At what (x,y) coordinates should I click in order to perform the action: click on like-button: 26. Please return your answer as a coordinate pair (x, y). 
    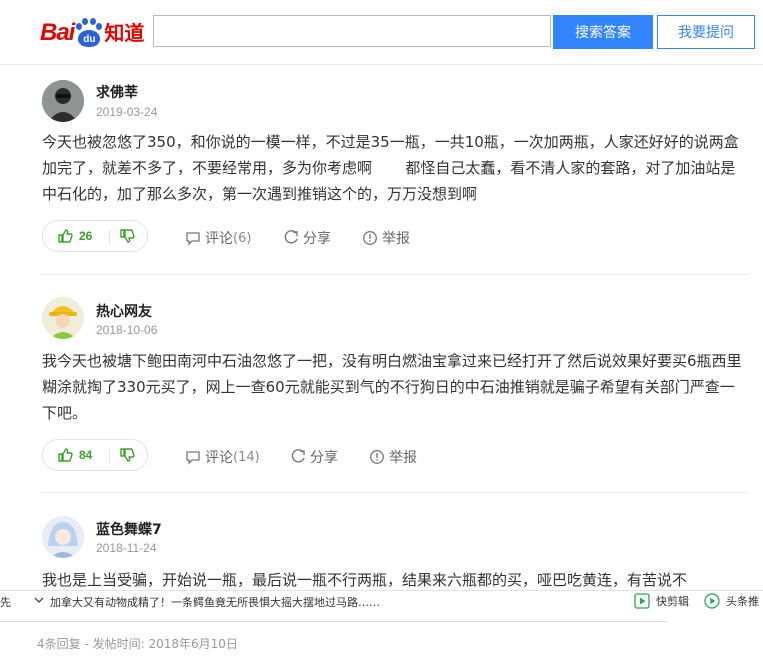
    Looking at the image, I should click on (74, 236).